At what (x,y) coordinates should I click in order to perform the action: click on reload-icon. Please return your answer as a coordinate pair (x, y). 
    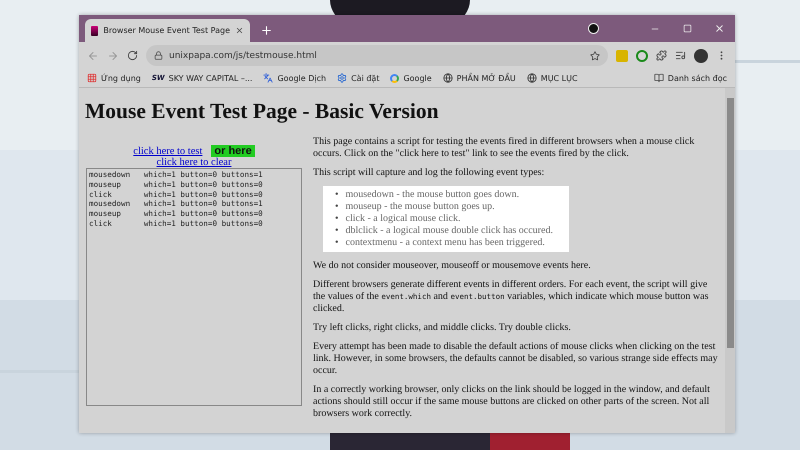
    Looking at the image, I should click on (132, 55).